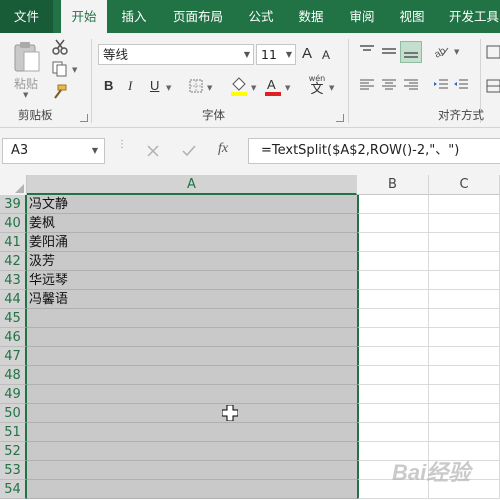  What do you see at coordinates (192, 261) in the screenshot?
I see `cell-a: 汲芳` at bounding box center [192, 261].